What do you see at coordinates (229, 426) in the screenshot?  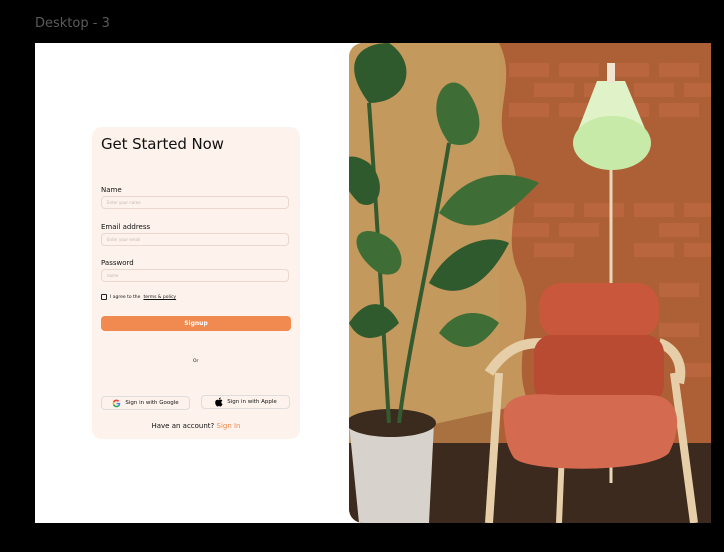 I see `signin-link: Sign In` at bounding box center [229, 426].